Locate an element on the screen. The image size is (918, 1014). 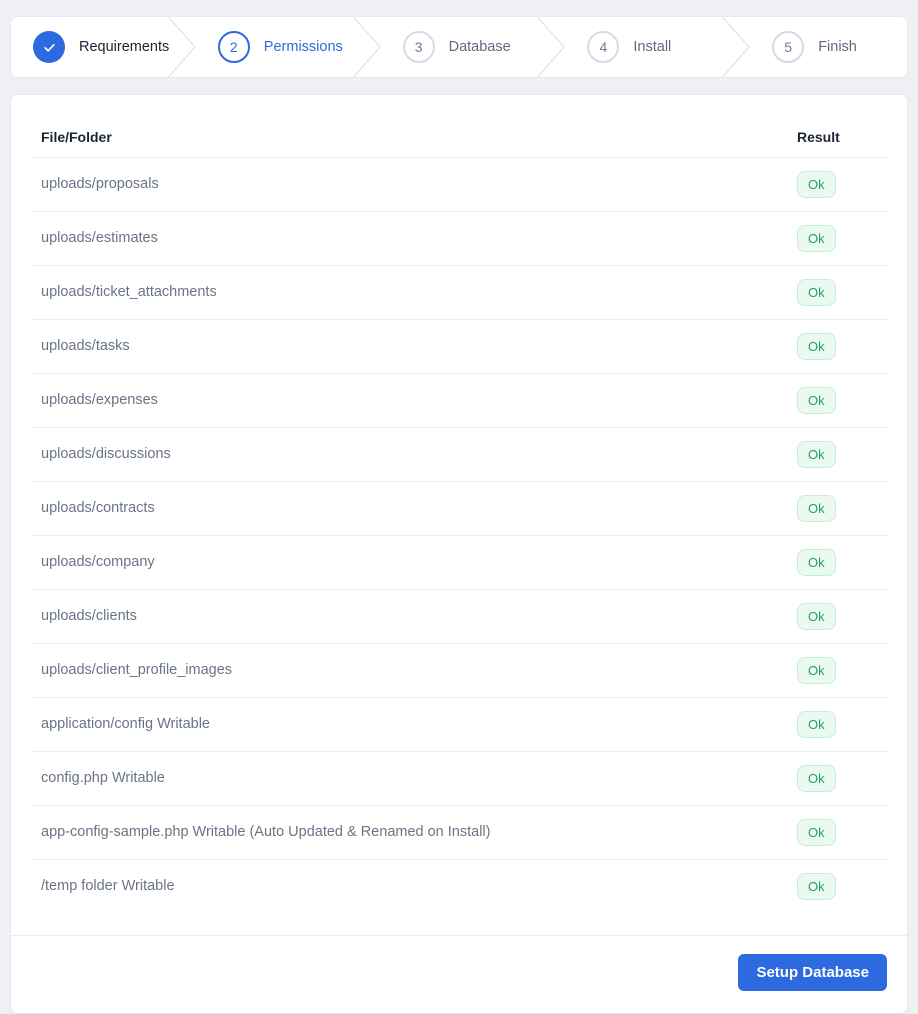
check-icon is located at coordinates (49, 47).